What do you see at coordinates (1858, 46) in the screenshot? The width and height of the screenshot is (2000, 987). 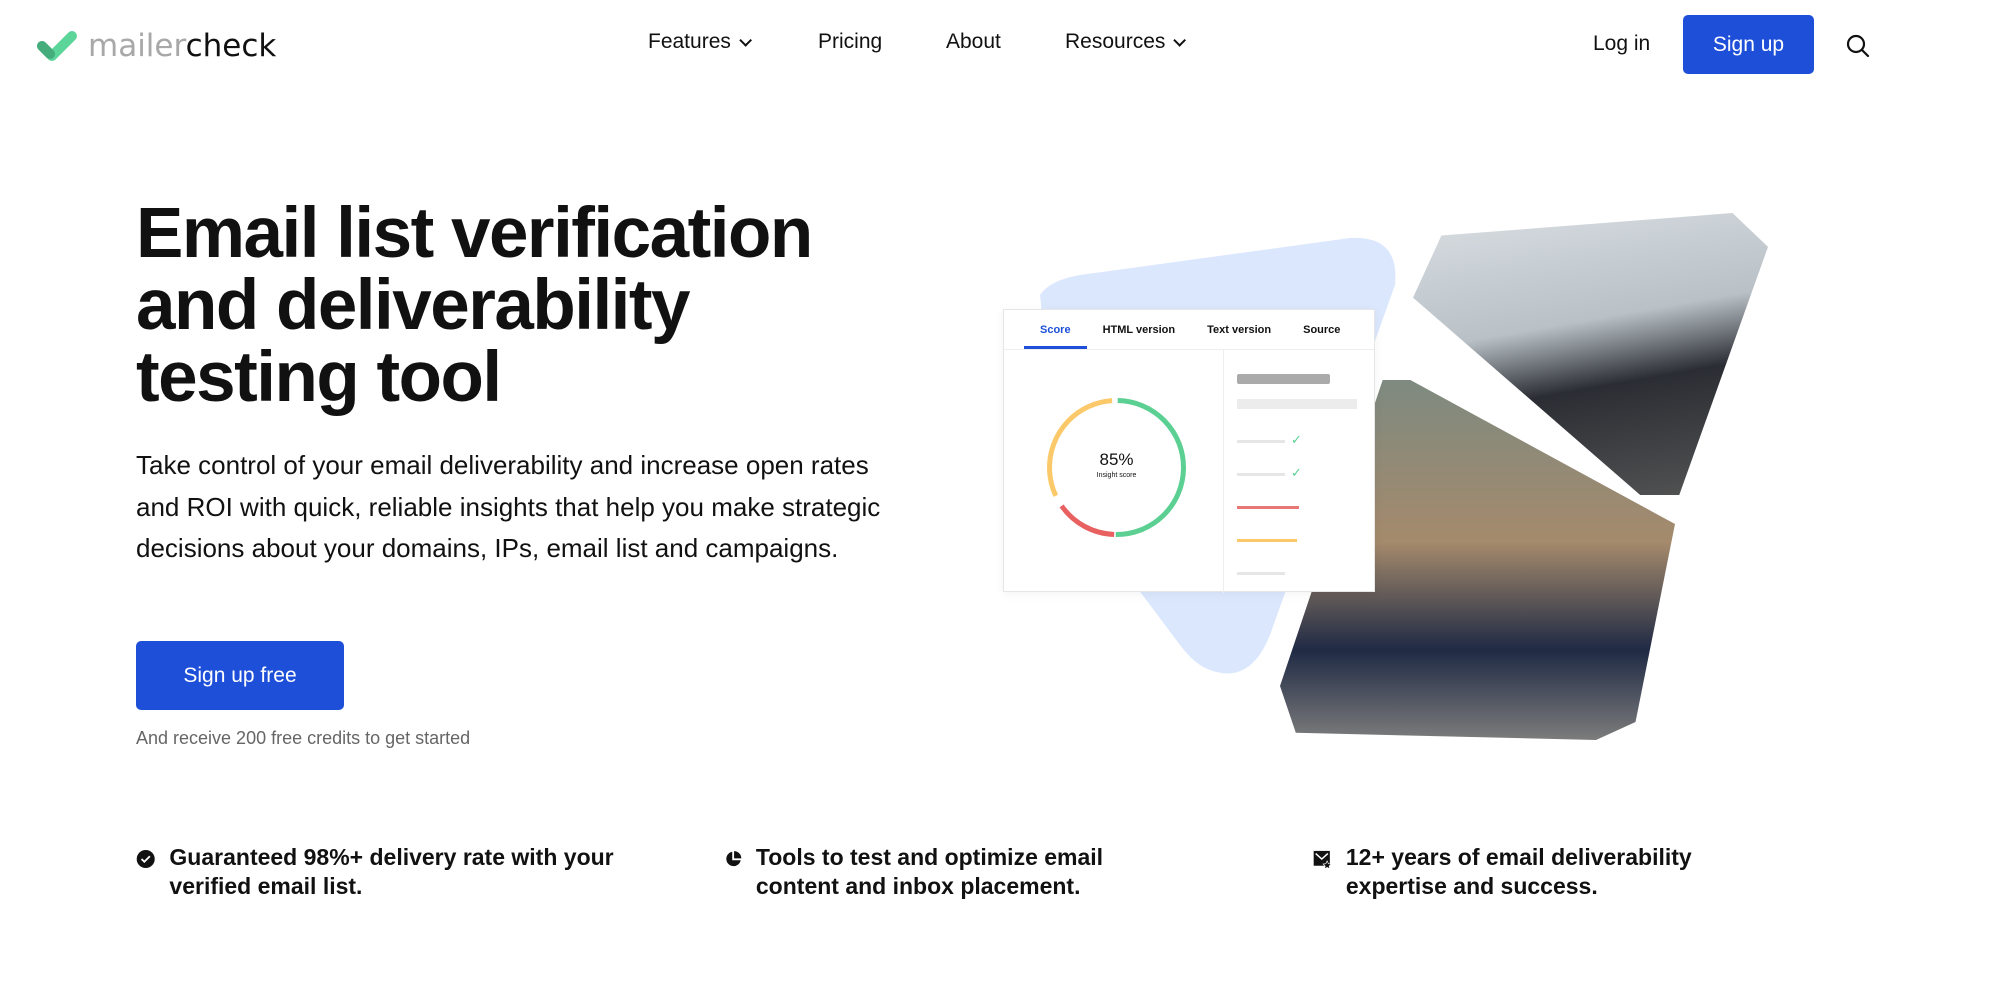 I see `search-icon` at bounding box center [1858, 46].